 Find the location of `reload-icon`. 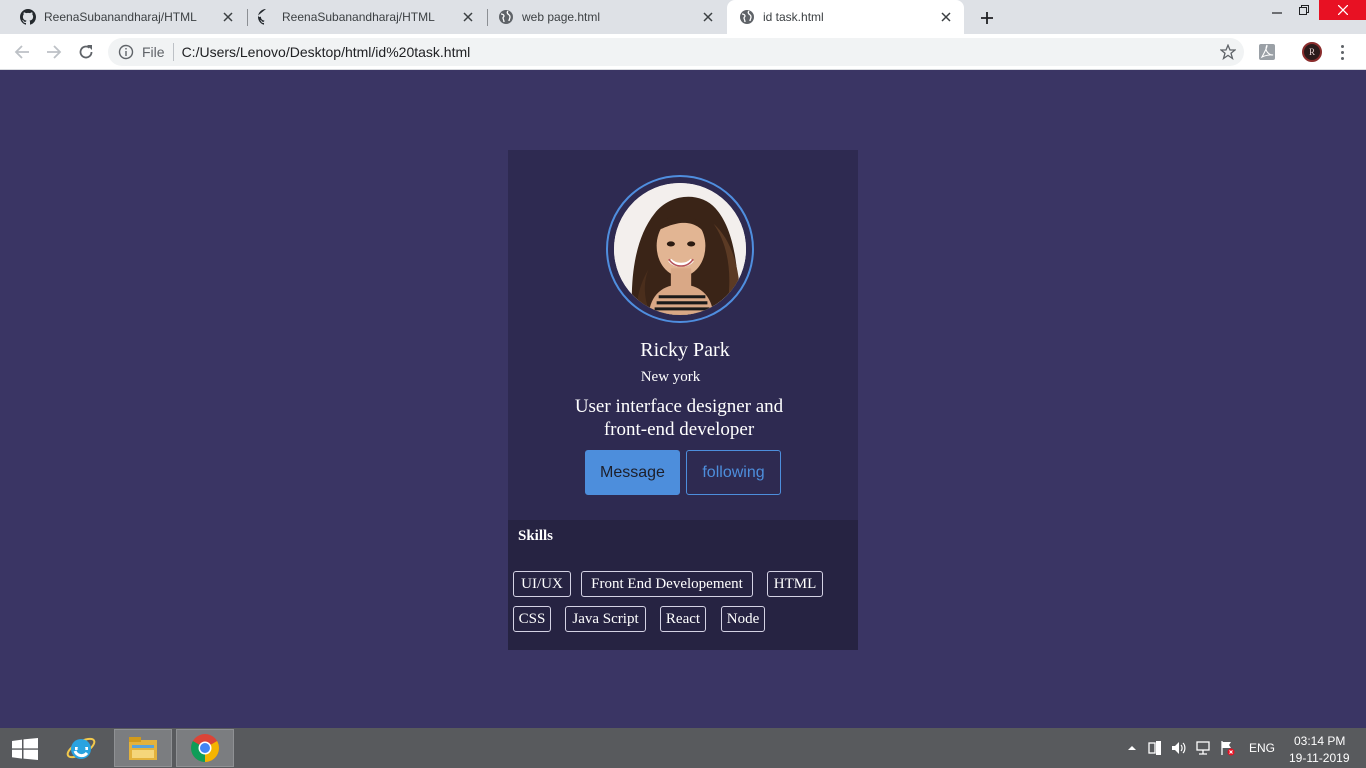

reload-icon is located at coordinates (86, 52).